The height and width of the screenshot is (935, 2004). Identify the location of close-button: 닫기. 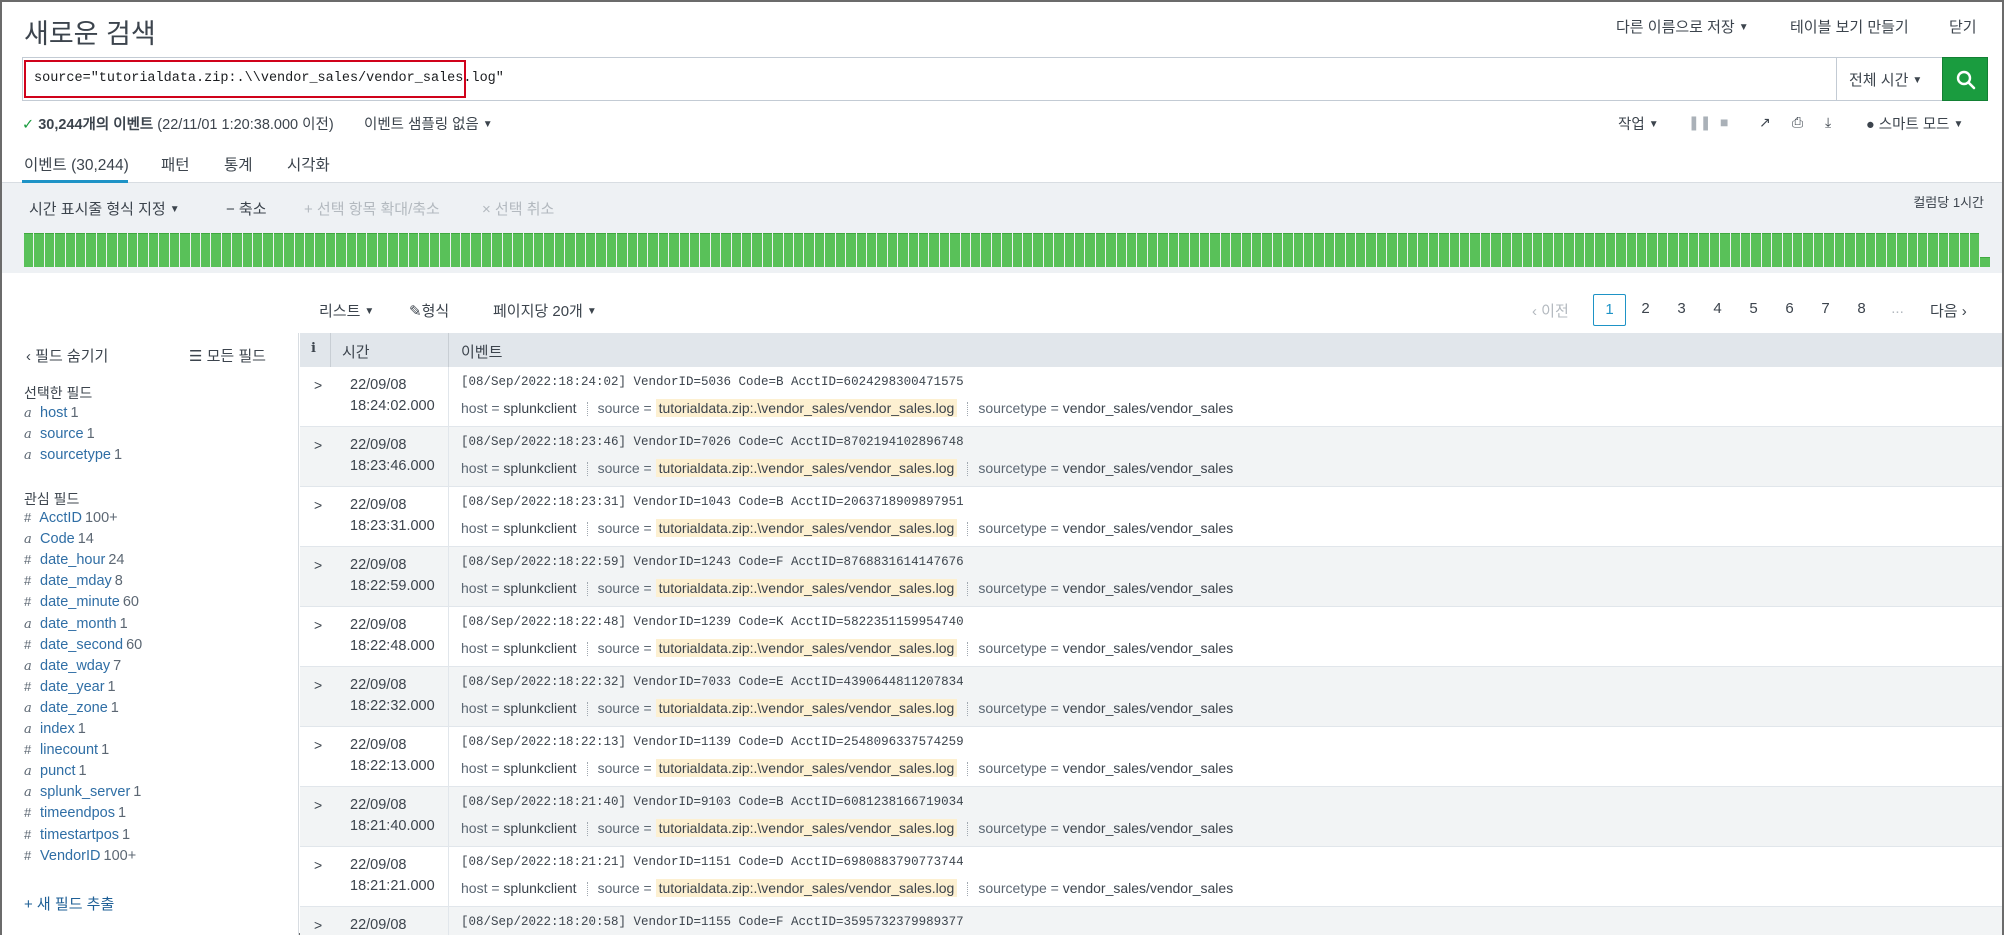
(1963, 26).